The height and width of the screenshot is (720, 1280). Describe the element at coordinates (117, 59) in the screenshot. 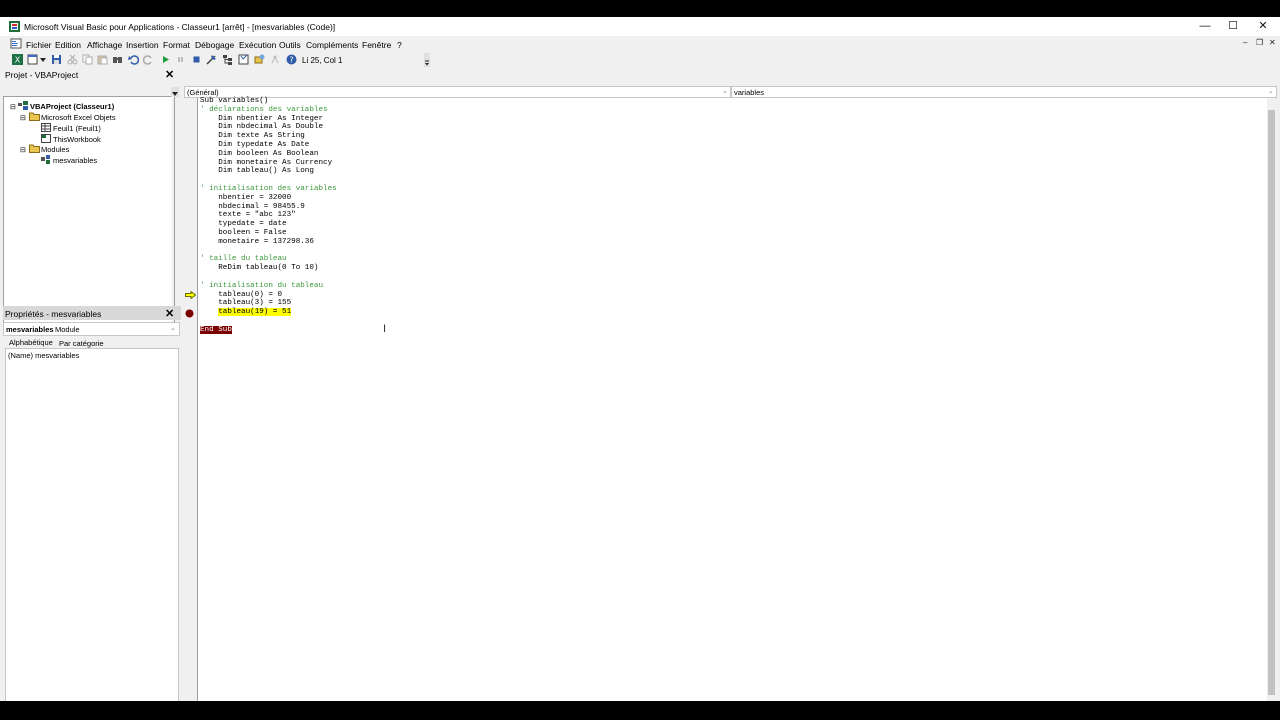

I see `find-icon` at that location.